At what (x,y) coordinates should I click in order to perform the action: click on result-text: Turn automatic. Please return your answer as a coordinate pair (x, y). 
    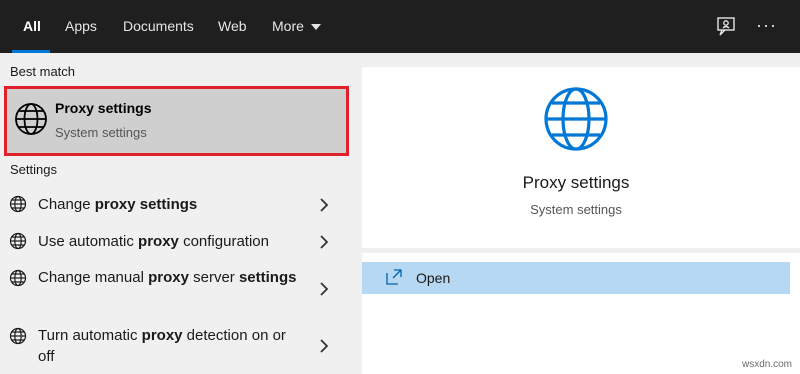
    Looking at the image, I should click on (90, 335).